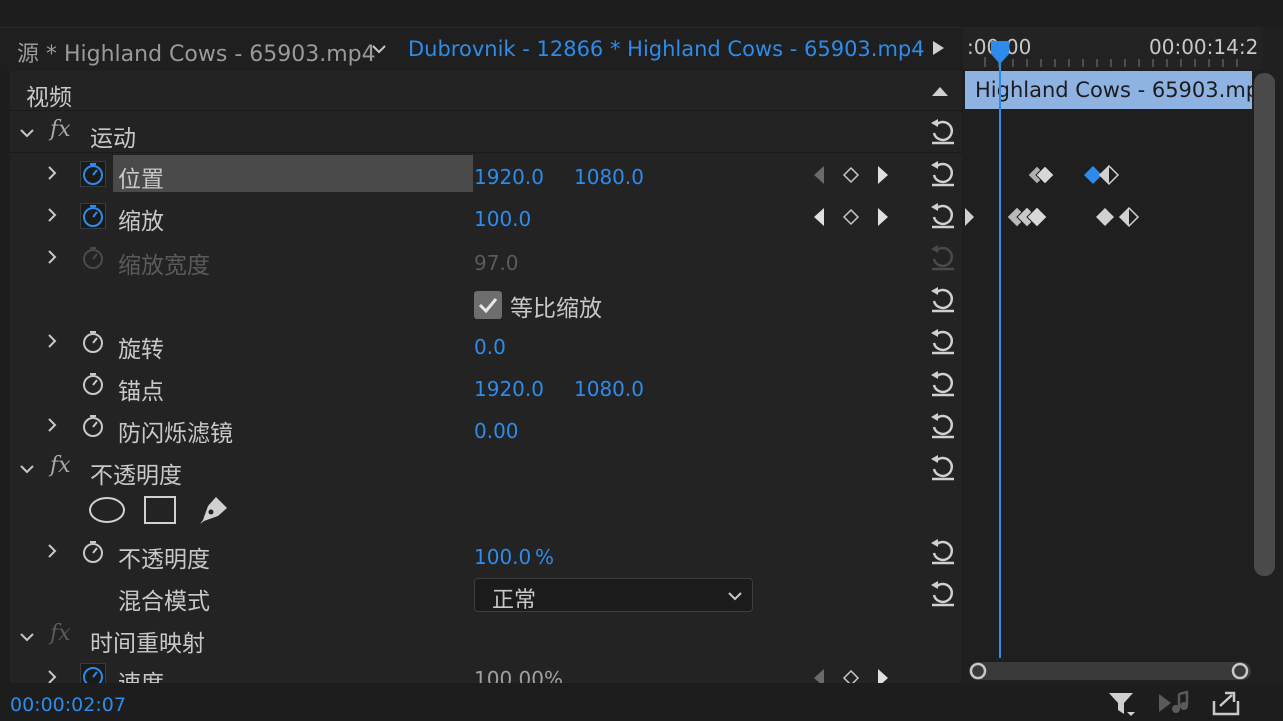 The image size is (1283, 721). What do you see at coordinates (609, 177) in the screenshot?
I see `position-y-value: 1080.0` at bounding box center [609, 177].